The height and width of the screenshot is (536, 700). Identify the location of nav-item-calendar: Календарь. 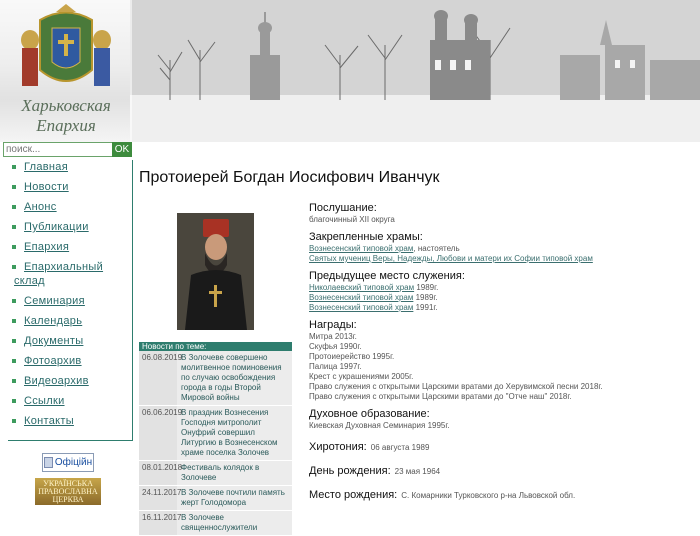
(70, 321).